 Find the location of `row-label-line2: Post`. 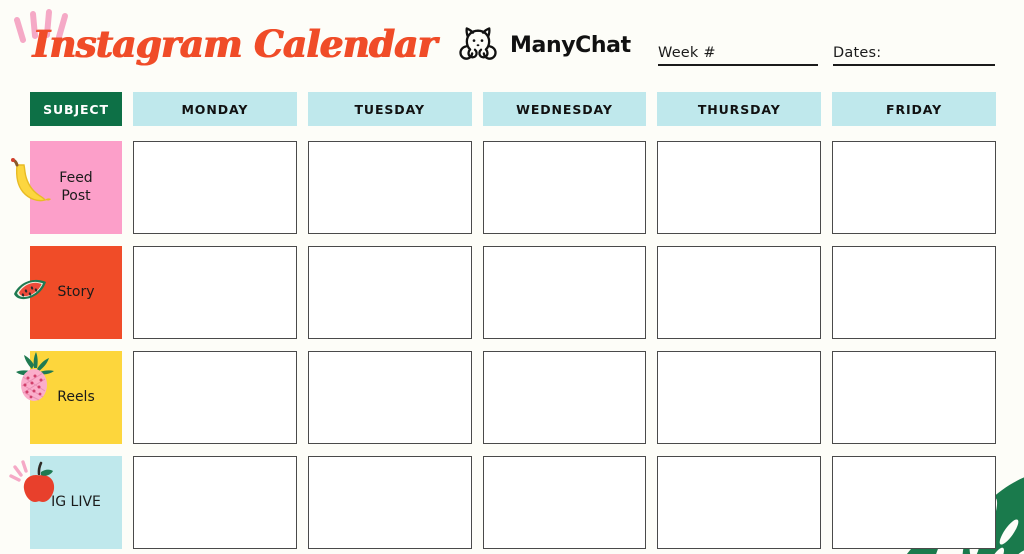

row-label-line2: Post is located at coordinates (76, 195).